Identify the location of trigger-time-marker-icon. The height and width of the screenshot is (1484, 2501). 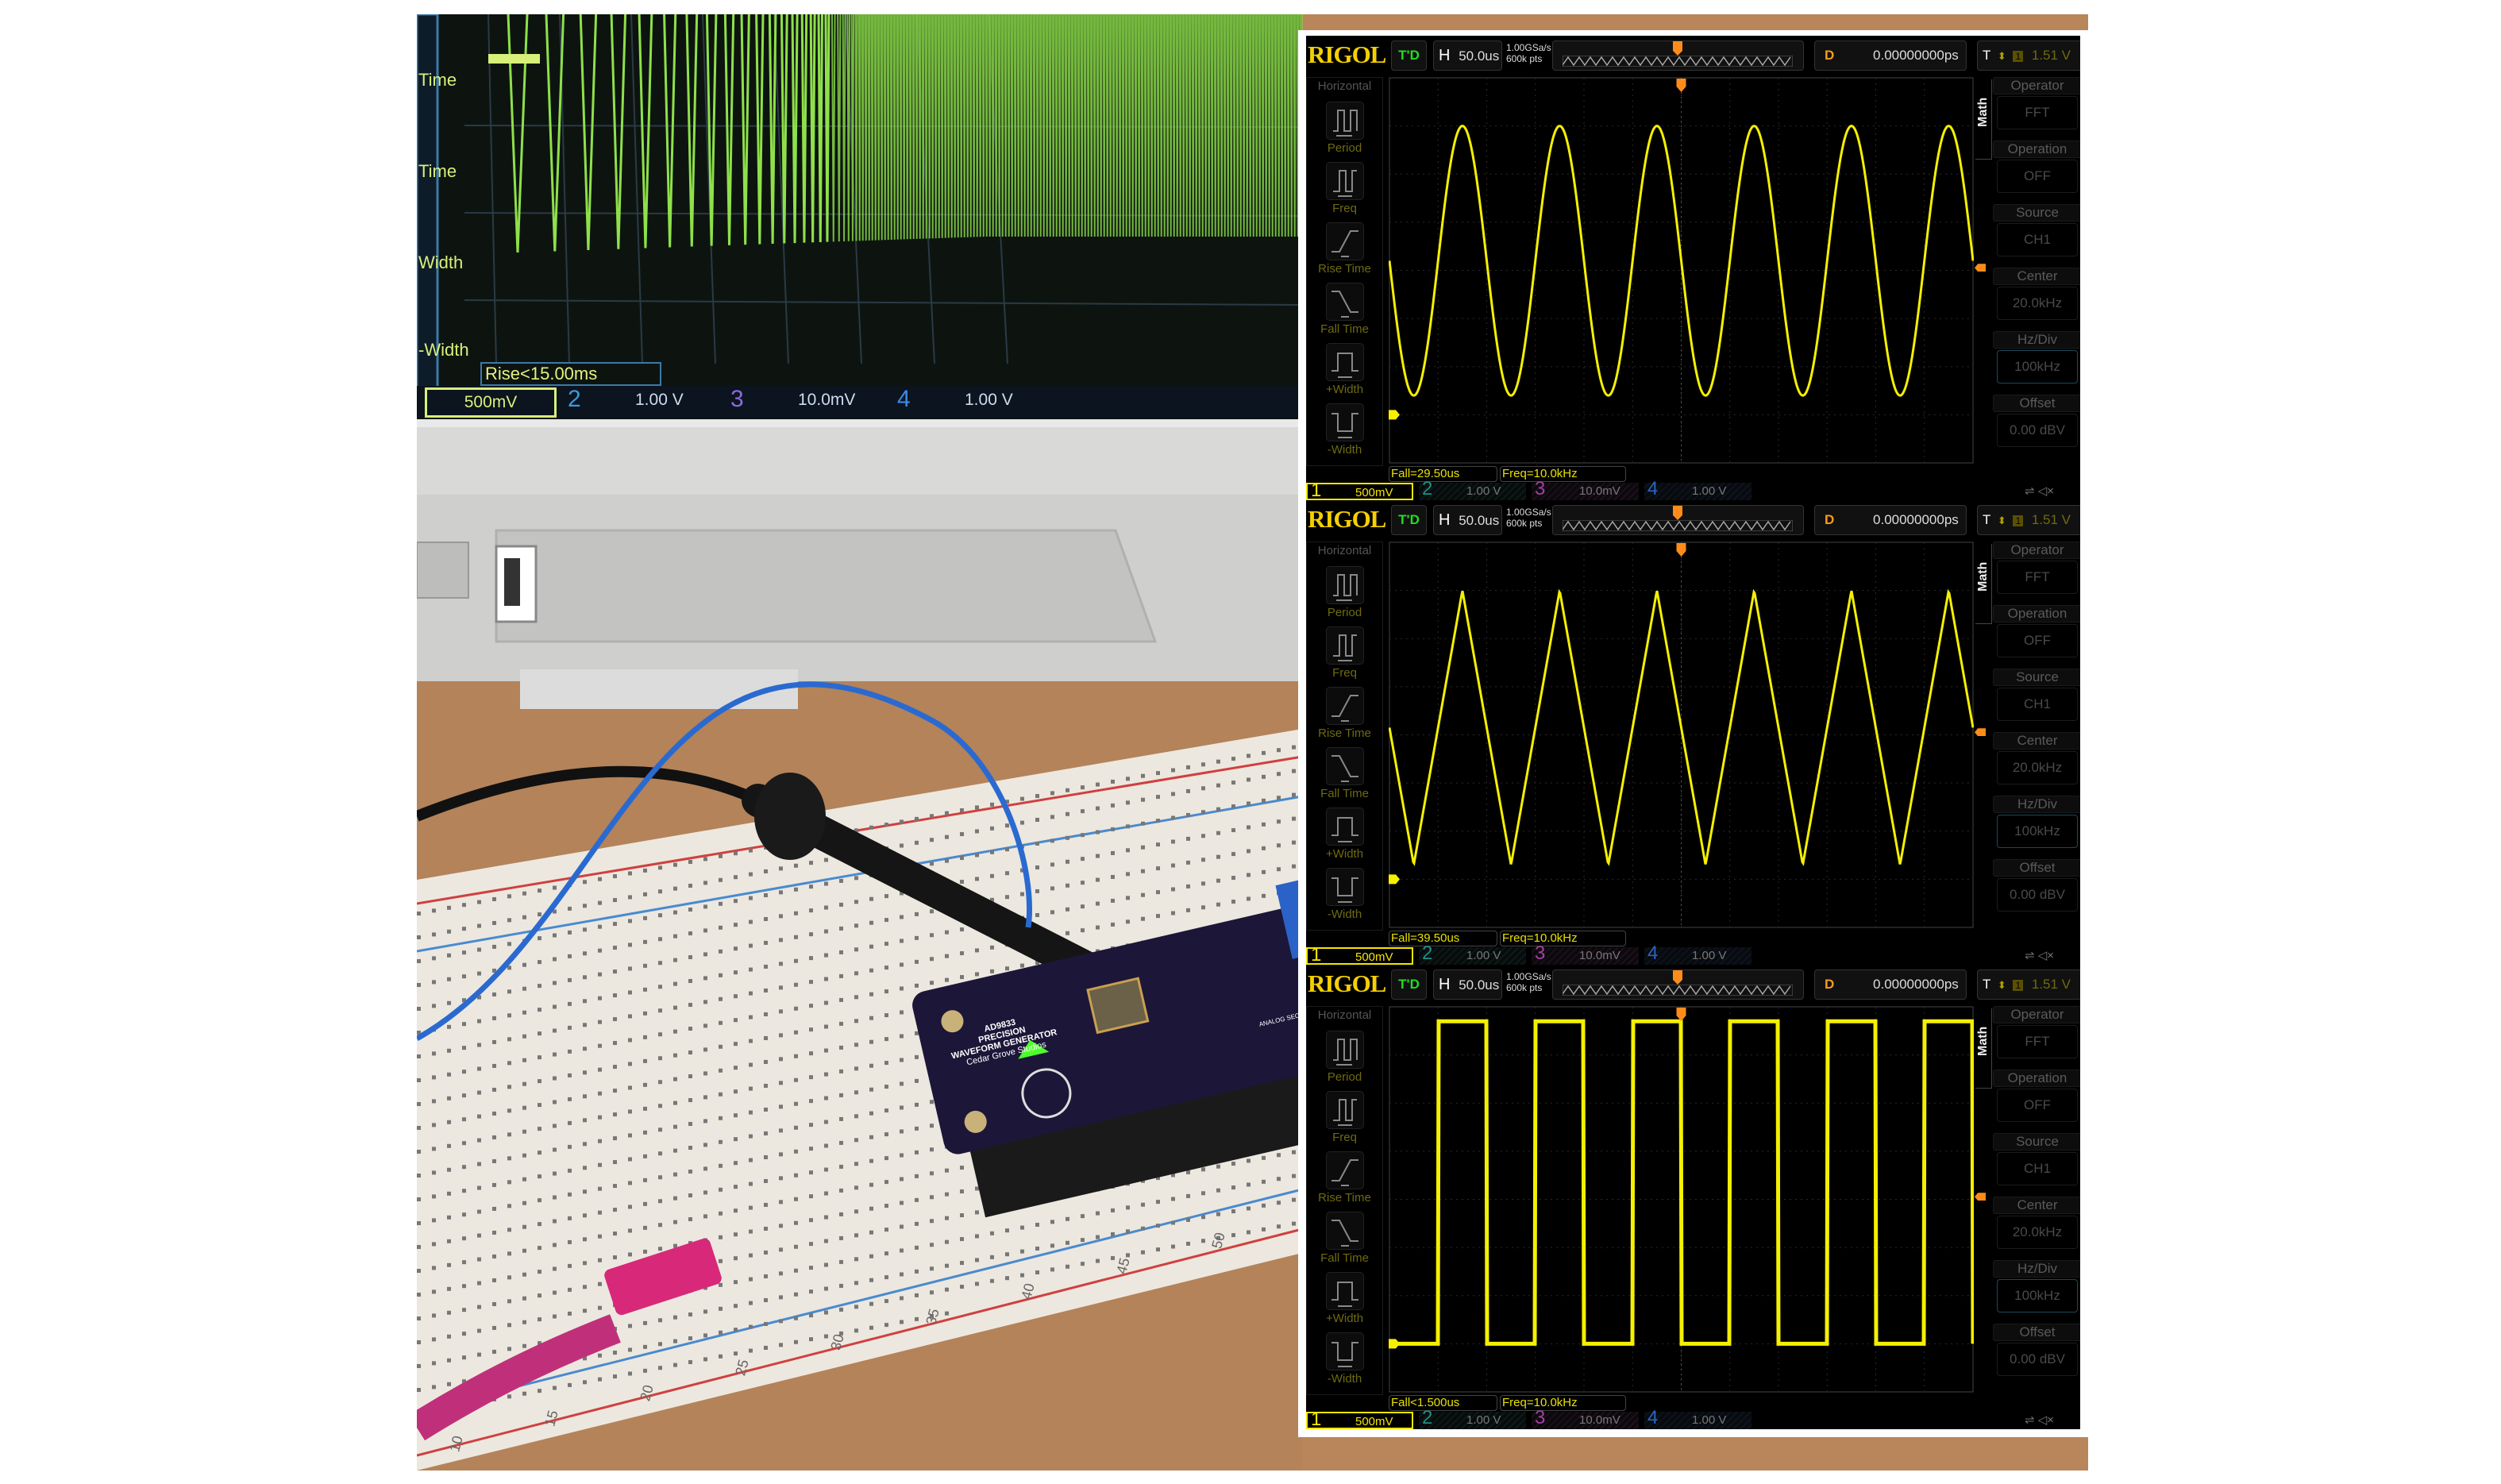
(1681, 1015).